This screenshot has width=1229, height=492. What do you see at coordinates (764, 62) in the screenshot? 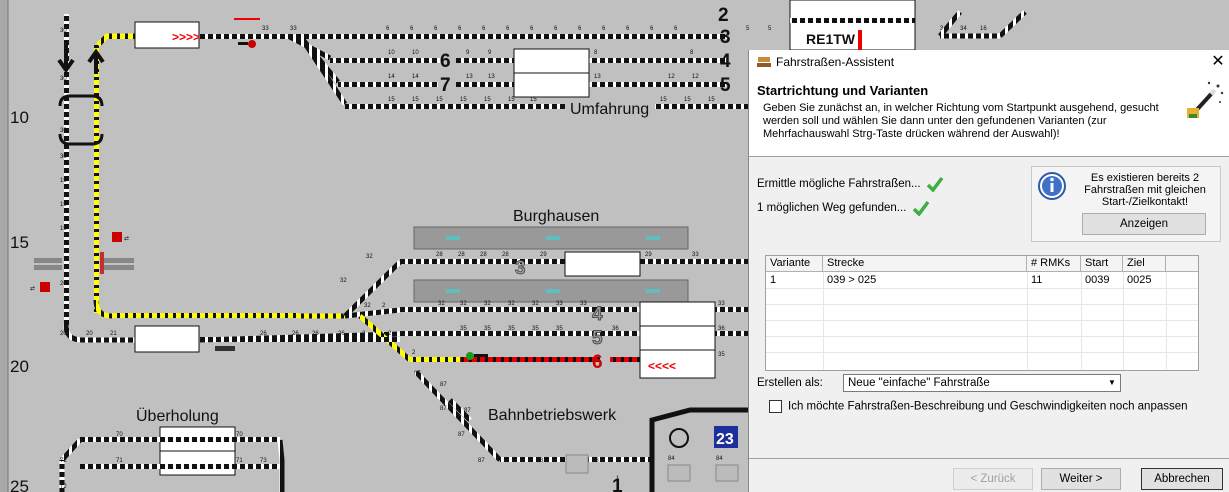
I see `app-icon` at bounding box center [764, 62].